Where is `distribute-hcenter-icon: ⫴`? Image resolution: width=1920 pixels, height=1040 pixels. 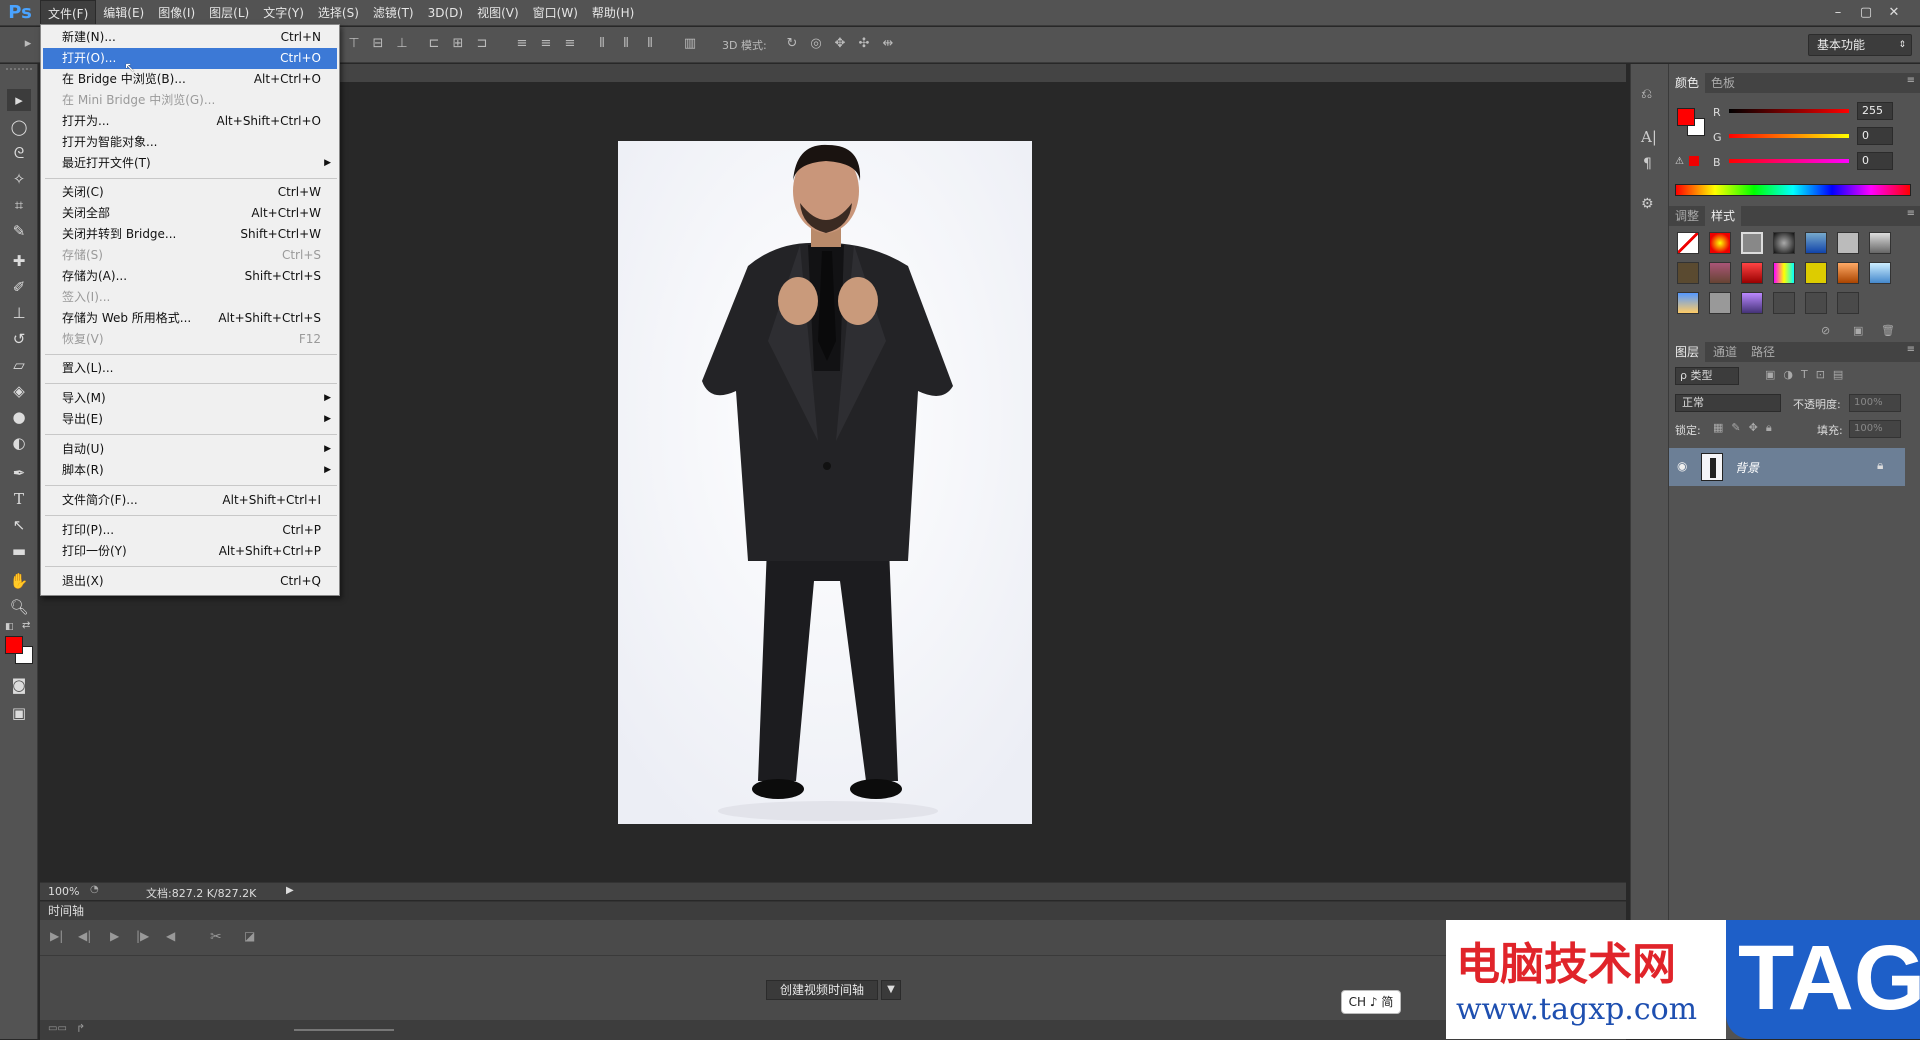 distribute-hcenter-icon: ⫴ is located at coordinates (626, 44).